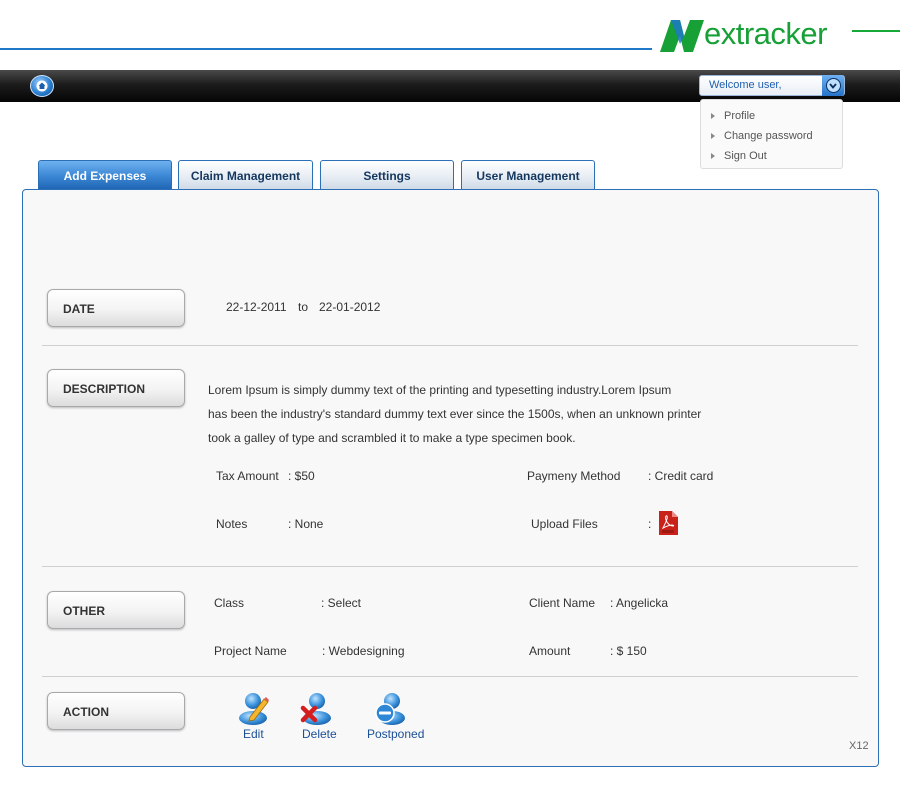  What do you see at coordinates (564, 524) in the screenshot?
I see `upload-files-label: Upload Files` at bounding box center [564, 524].